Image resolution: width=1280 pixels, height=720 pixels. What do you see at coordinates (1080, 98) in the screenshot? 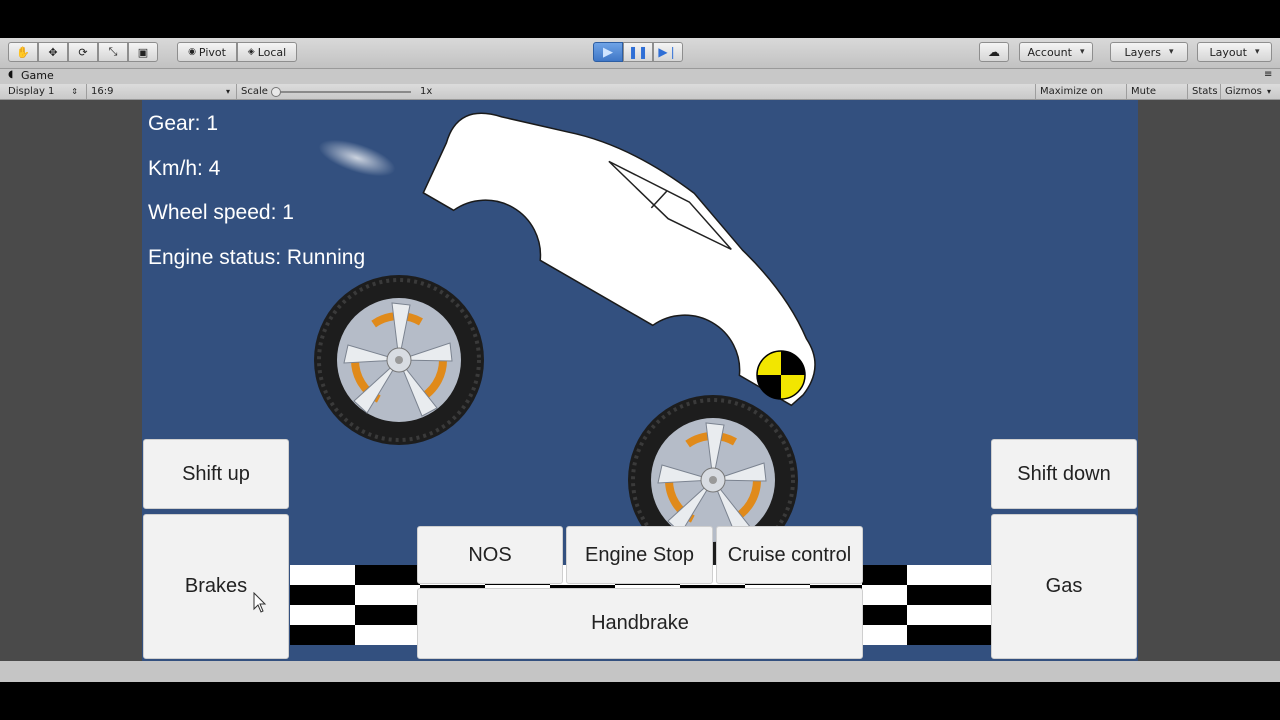
I see `maximize-on-play-toggle: Maximize on Play` at bounding box center [1080, 98].